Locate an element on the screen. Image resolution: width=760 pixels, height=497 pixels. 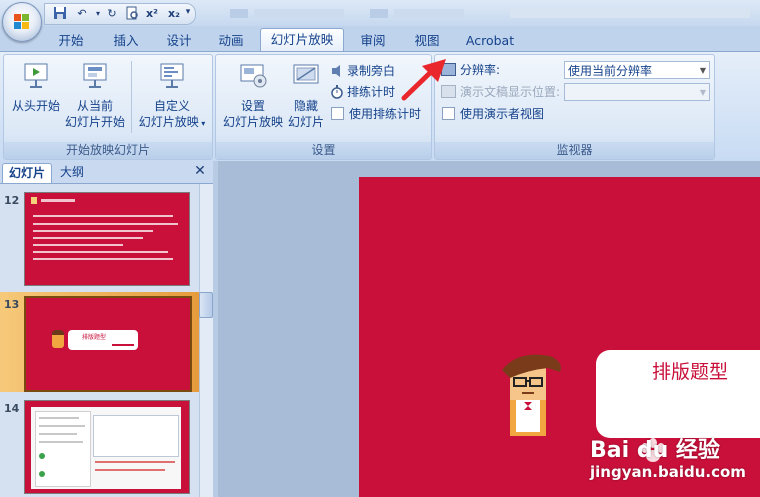
hide-slide-icon is located at coordinates (306, 74).